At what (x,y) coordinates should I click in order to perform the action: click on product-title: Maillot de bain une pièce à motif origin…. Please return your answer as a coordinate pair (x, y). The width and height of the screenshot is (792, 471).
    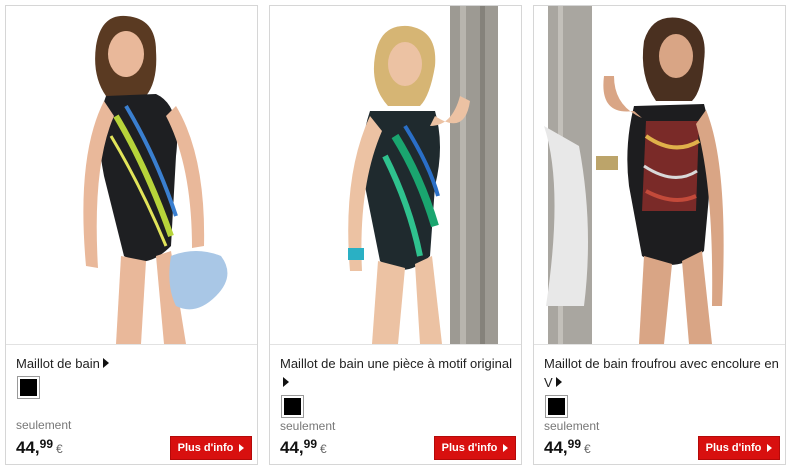
    Looking at the image, I should click on (396, 363).